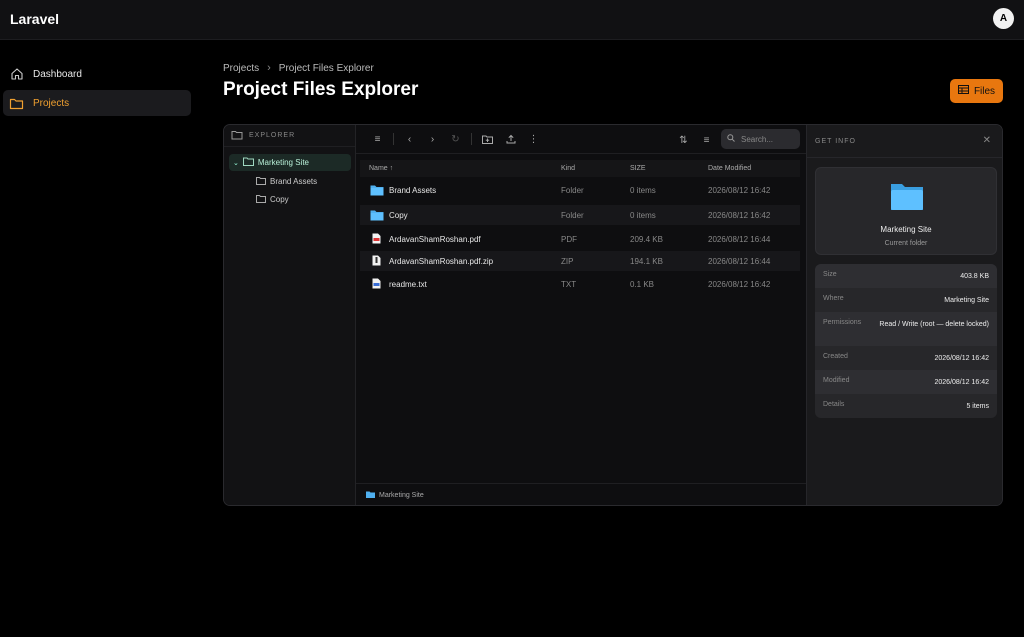  Describe the element at coordinates (381, 168) in the screenshot. I see `column-name: Name ↑` at that location.